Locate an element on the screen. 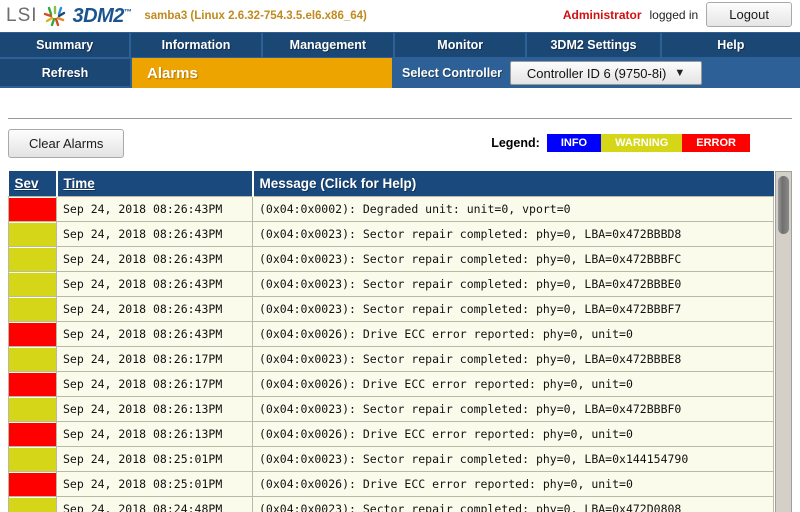  legend-chips: INFO WARNING ERROR is located at coordinates (648, 143).